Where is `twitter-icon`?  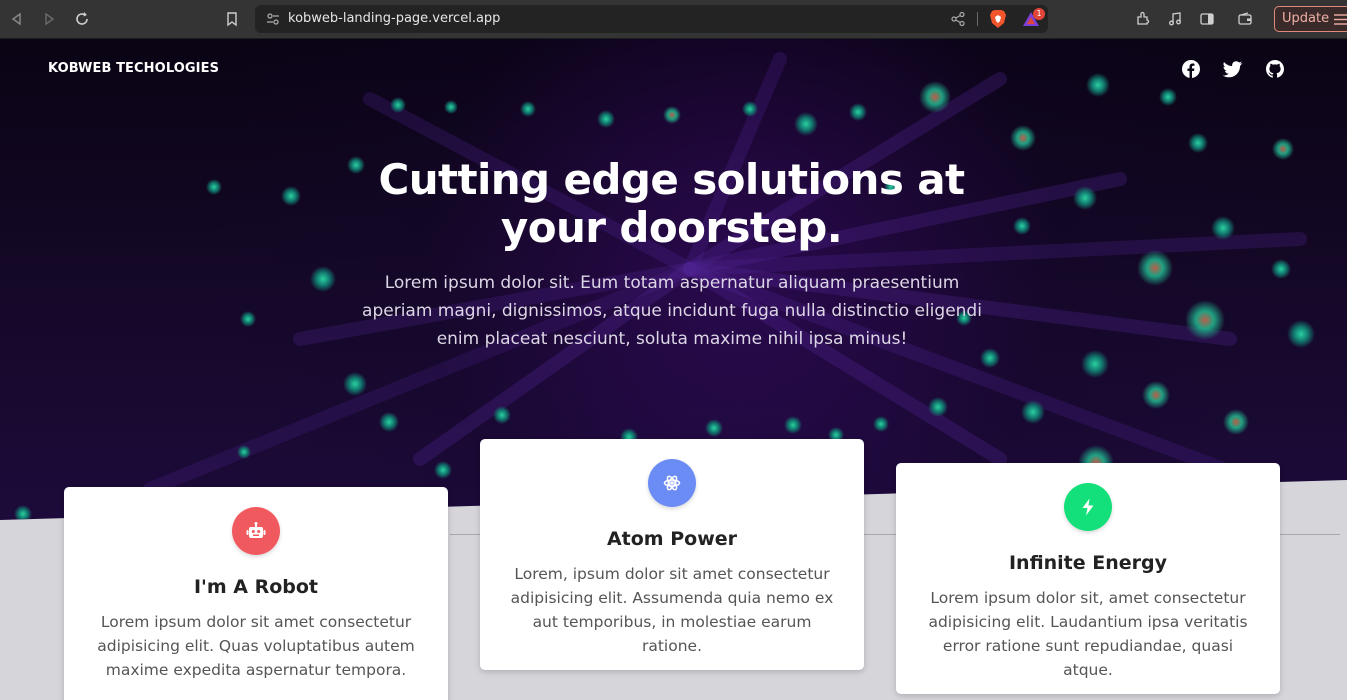
twitter-icon is located at coordinates (1232, 70).